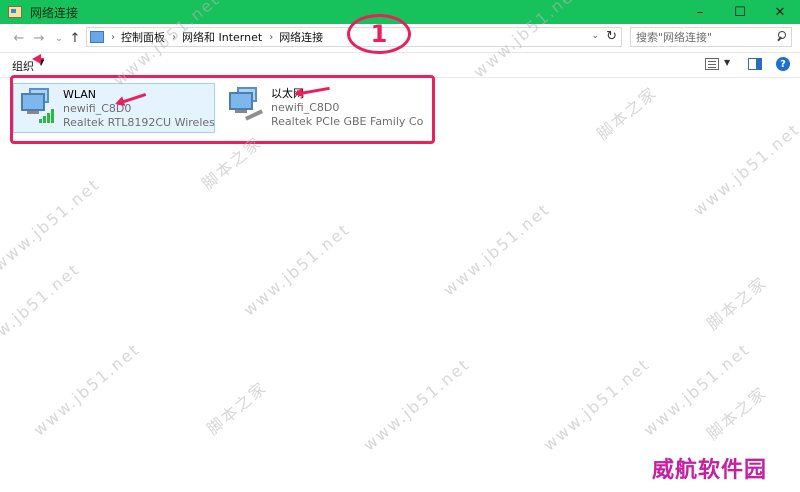 The height and width of the screenshot is (492, 800). What do you see at coordinates (727, 62) in the screenshot?
I see `view-options-chevron-icon: ▼` at bounding box center [727, 62].